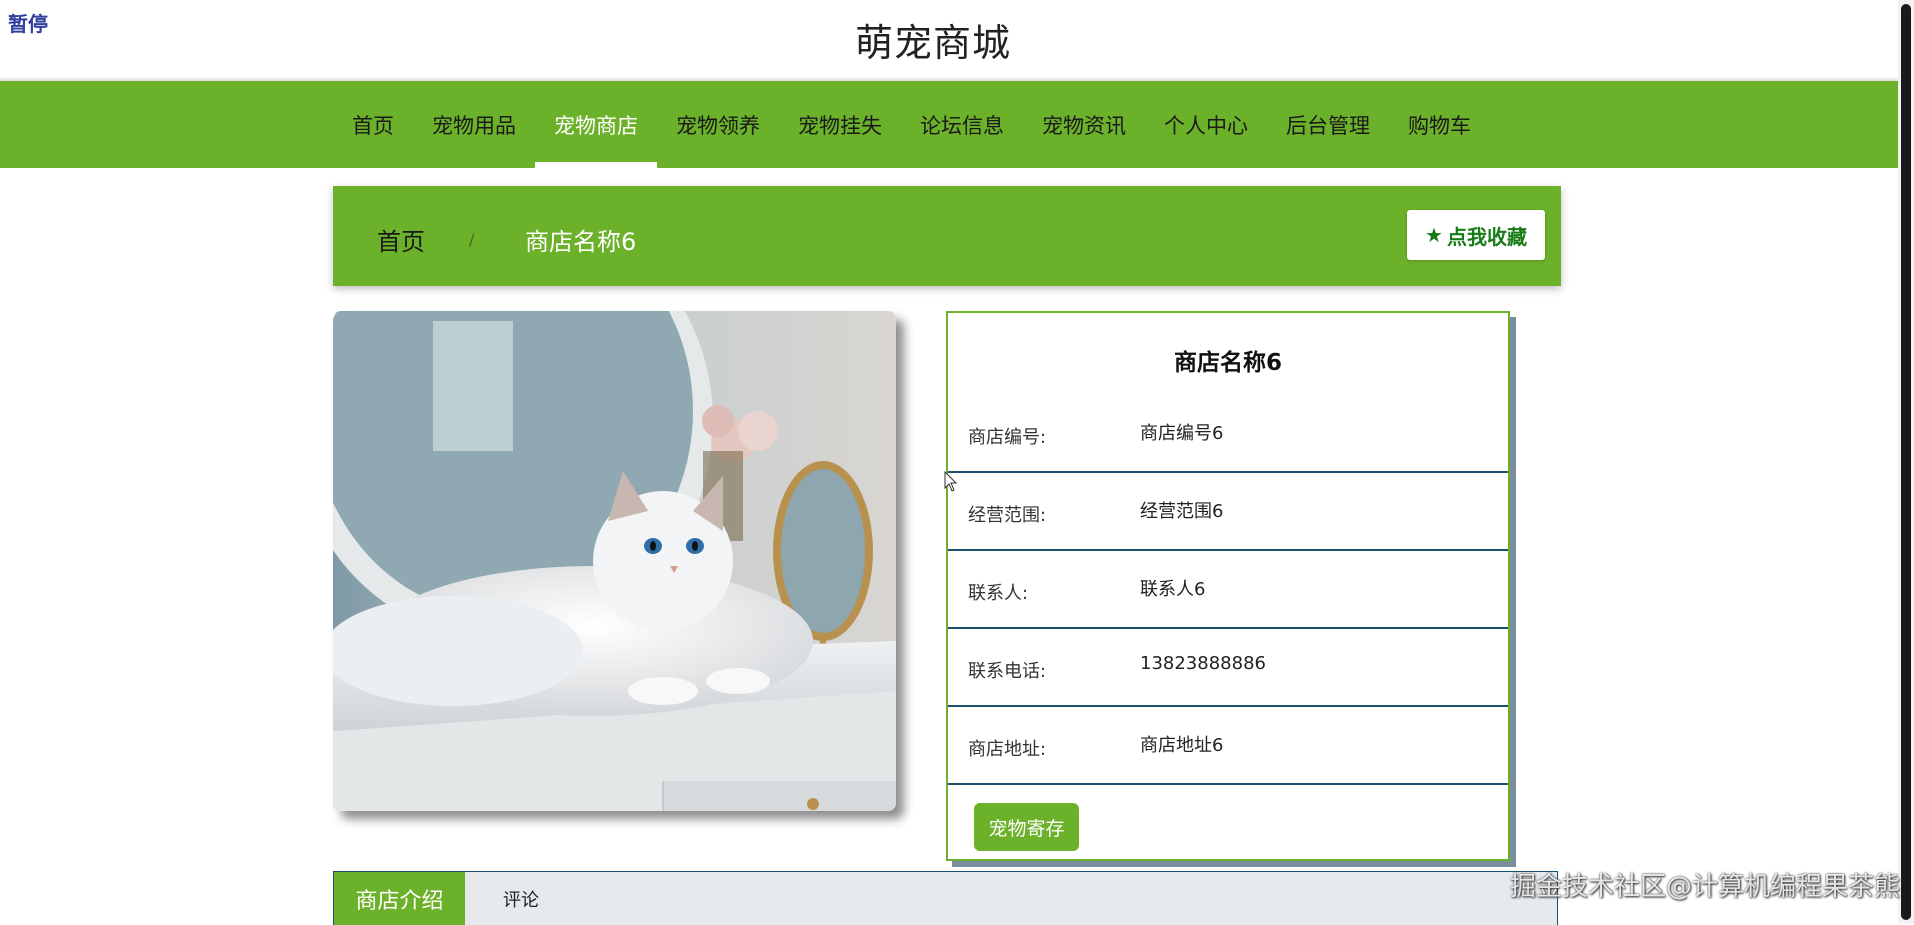 The width and height of the screenshot is (1914, 925). I want to click on info-label: 商店地址:, so click(1007, 749).